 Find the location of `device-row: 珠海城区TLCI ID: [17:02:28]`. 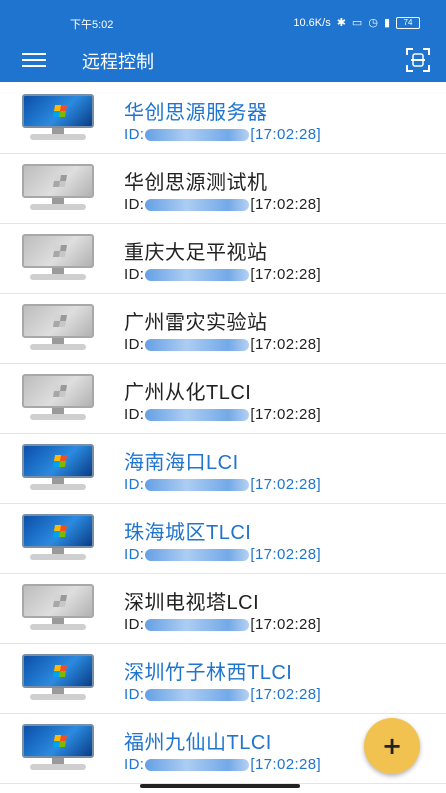

device-row: 珠海城区TLCI ID: [17:02:28] is located at coordinates (223, 539).